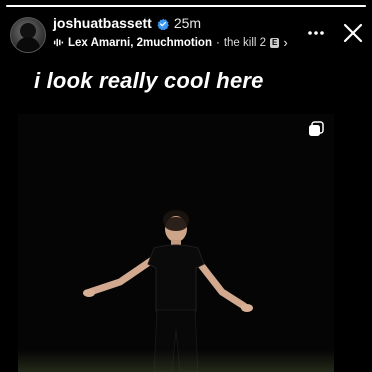  What do you see at coordinates (353, 33) in the screenshot?
I see `close-icon` at bounding box center [353, 33].